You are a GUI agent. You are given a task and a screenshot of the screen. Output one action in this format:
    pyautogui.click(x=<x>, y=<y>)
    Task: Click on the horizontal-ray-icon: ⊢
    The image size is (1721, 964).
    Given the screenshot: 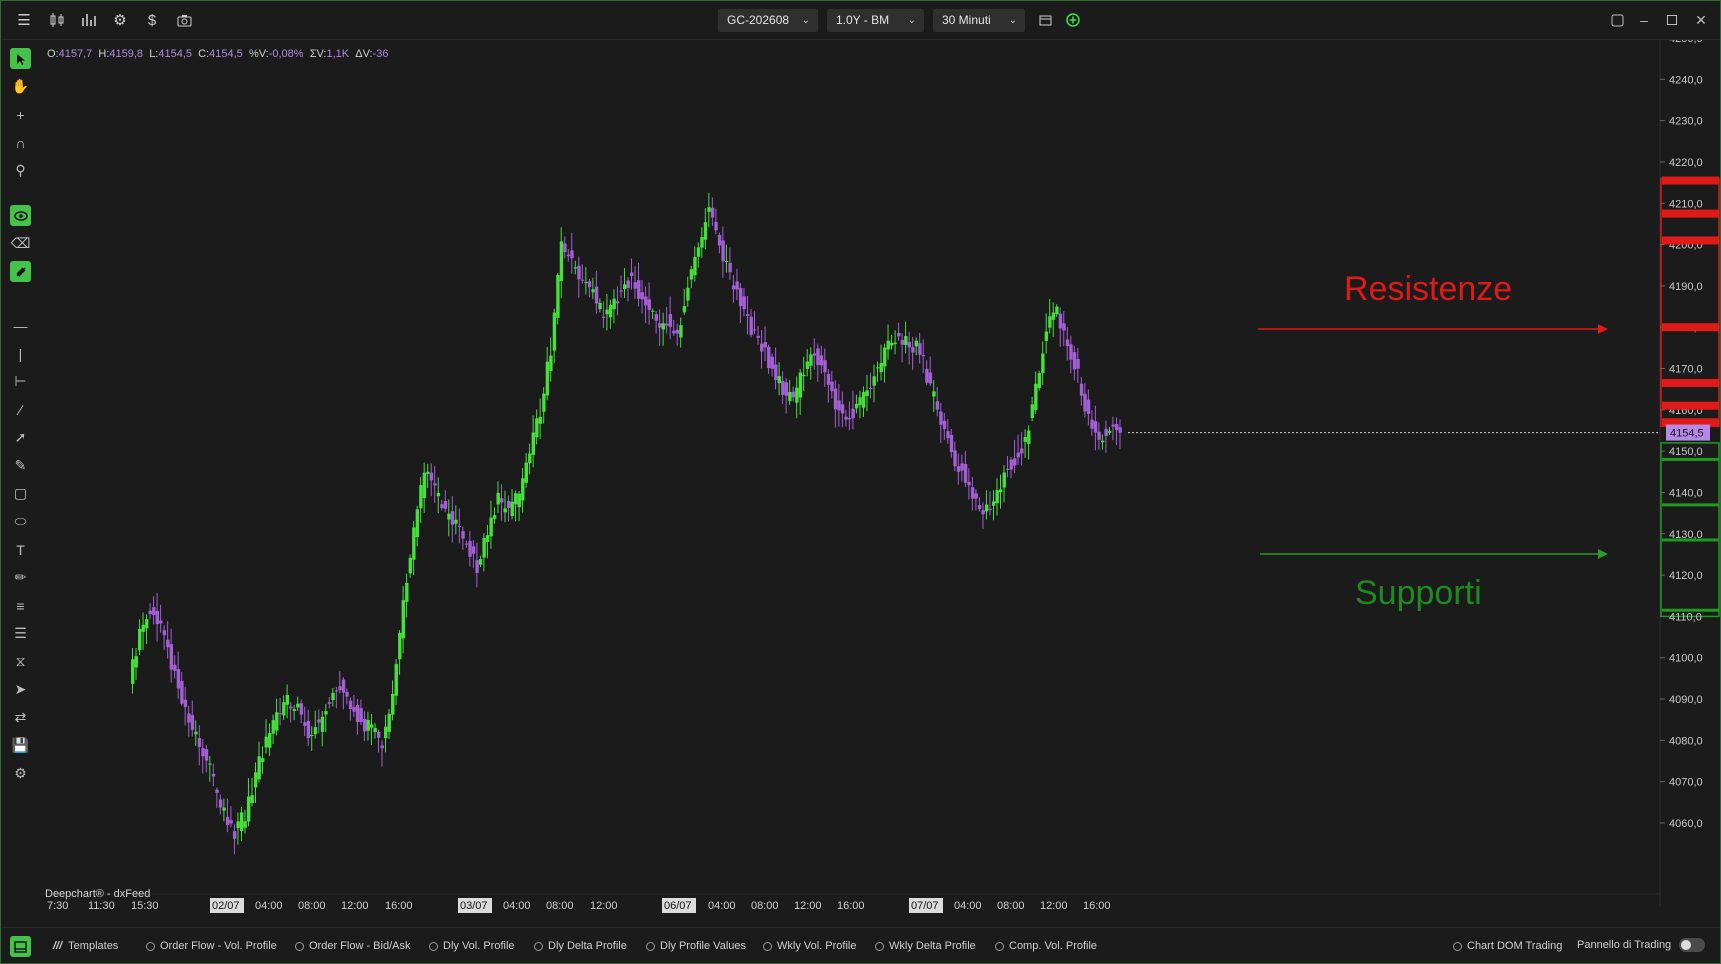 What is the action you would take?
    pyautogui.click(x=20, y=381)
    